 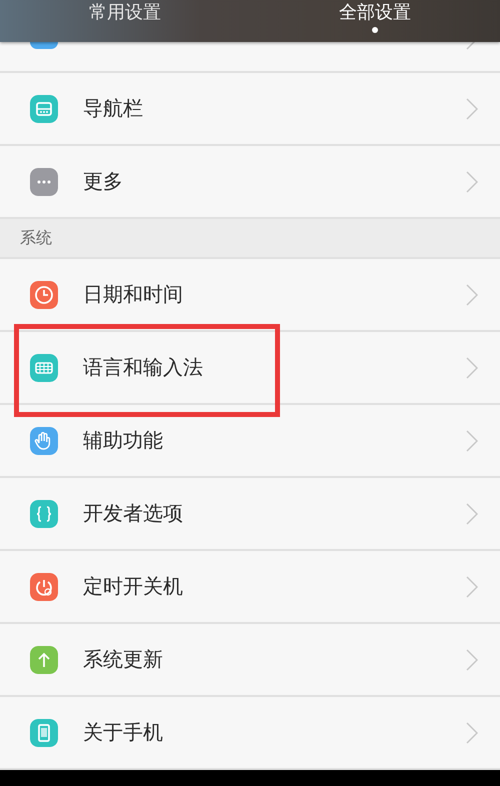 What do you see at coordinates (125, 21) in the screenshot?
I see `settings-tab: 常用设置` at bounding box center [125, 21].